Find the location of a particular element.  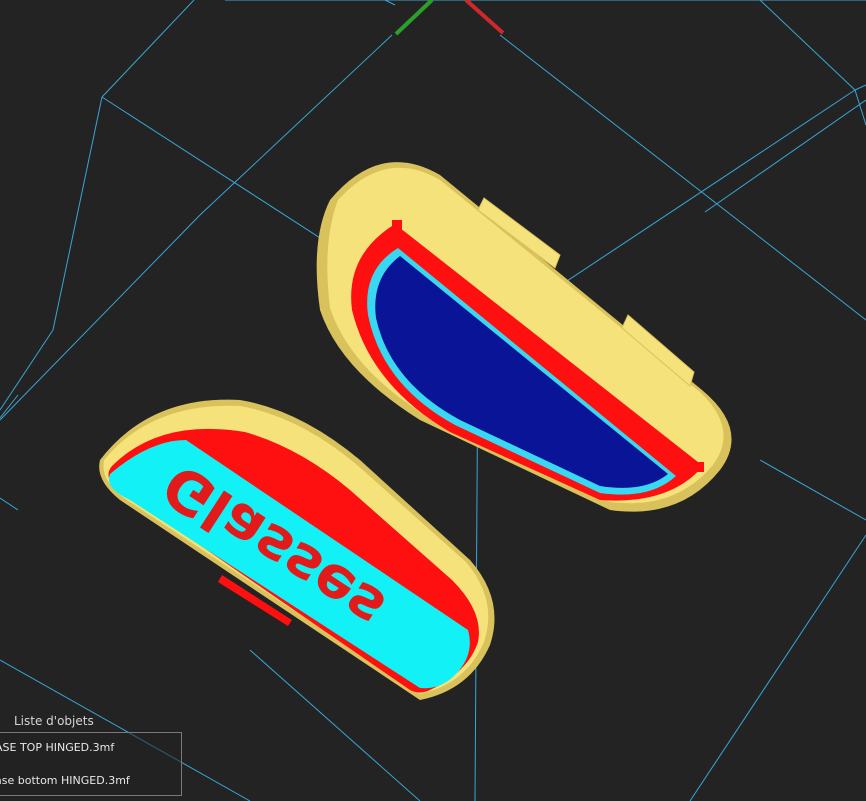

axis-x-line is located at coordinates (484, 17).